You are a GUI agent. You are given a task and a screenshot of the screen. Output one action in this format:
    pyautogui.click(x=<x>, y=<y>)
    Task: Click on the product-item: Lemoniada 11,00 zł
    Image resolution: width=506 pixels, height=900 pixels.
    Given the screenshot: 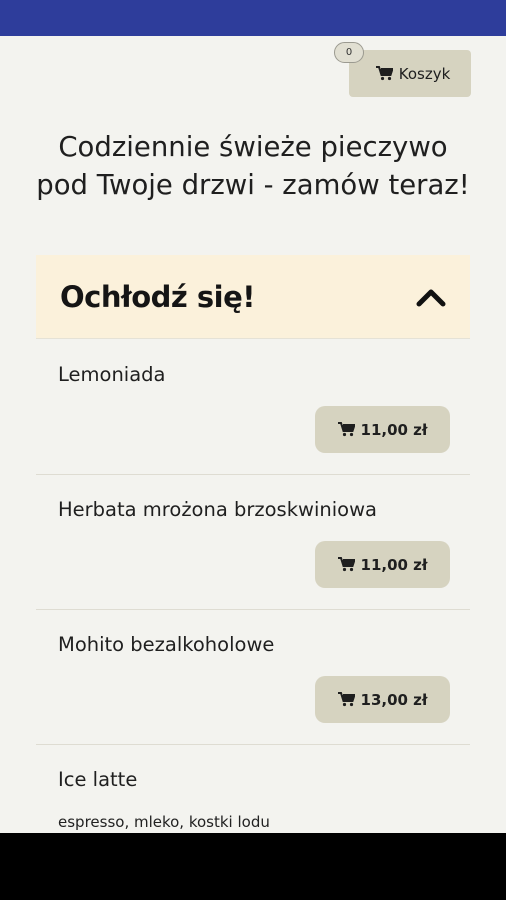 What is the action you would take?
    pyautogui.click(x=253, y=407)
    